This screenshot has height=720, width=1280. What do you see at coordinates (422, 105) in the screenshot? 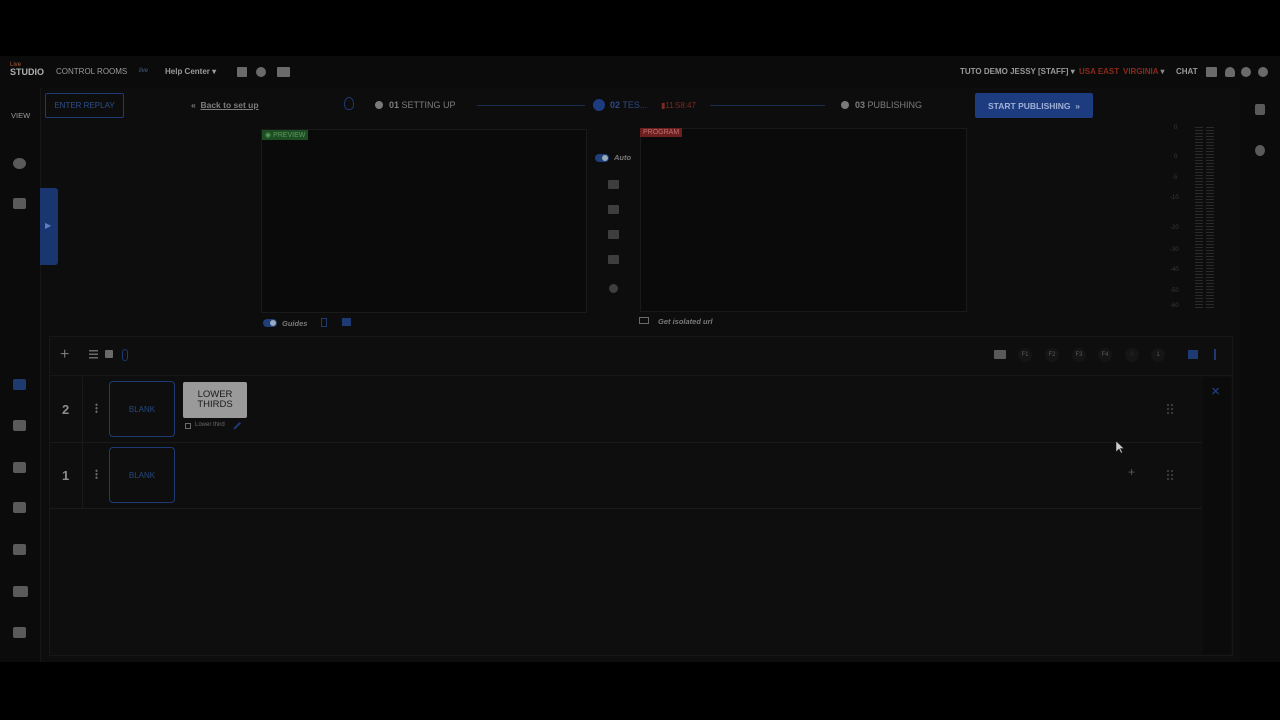
I see `step-setting-up: 01 SETTING UP` at bounding box center [422, 105].